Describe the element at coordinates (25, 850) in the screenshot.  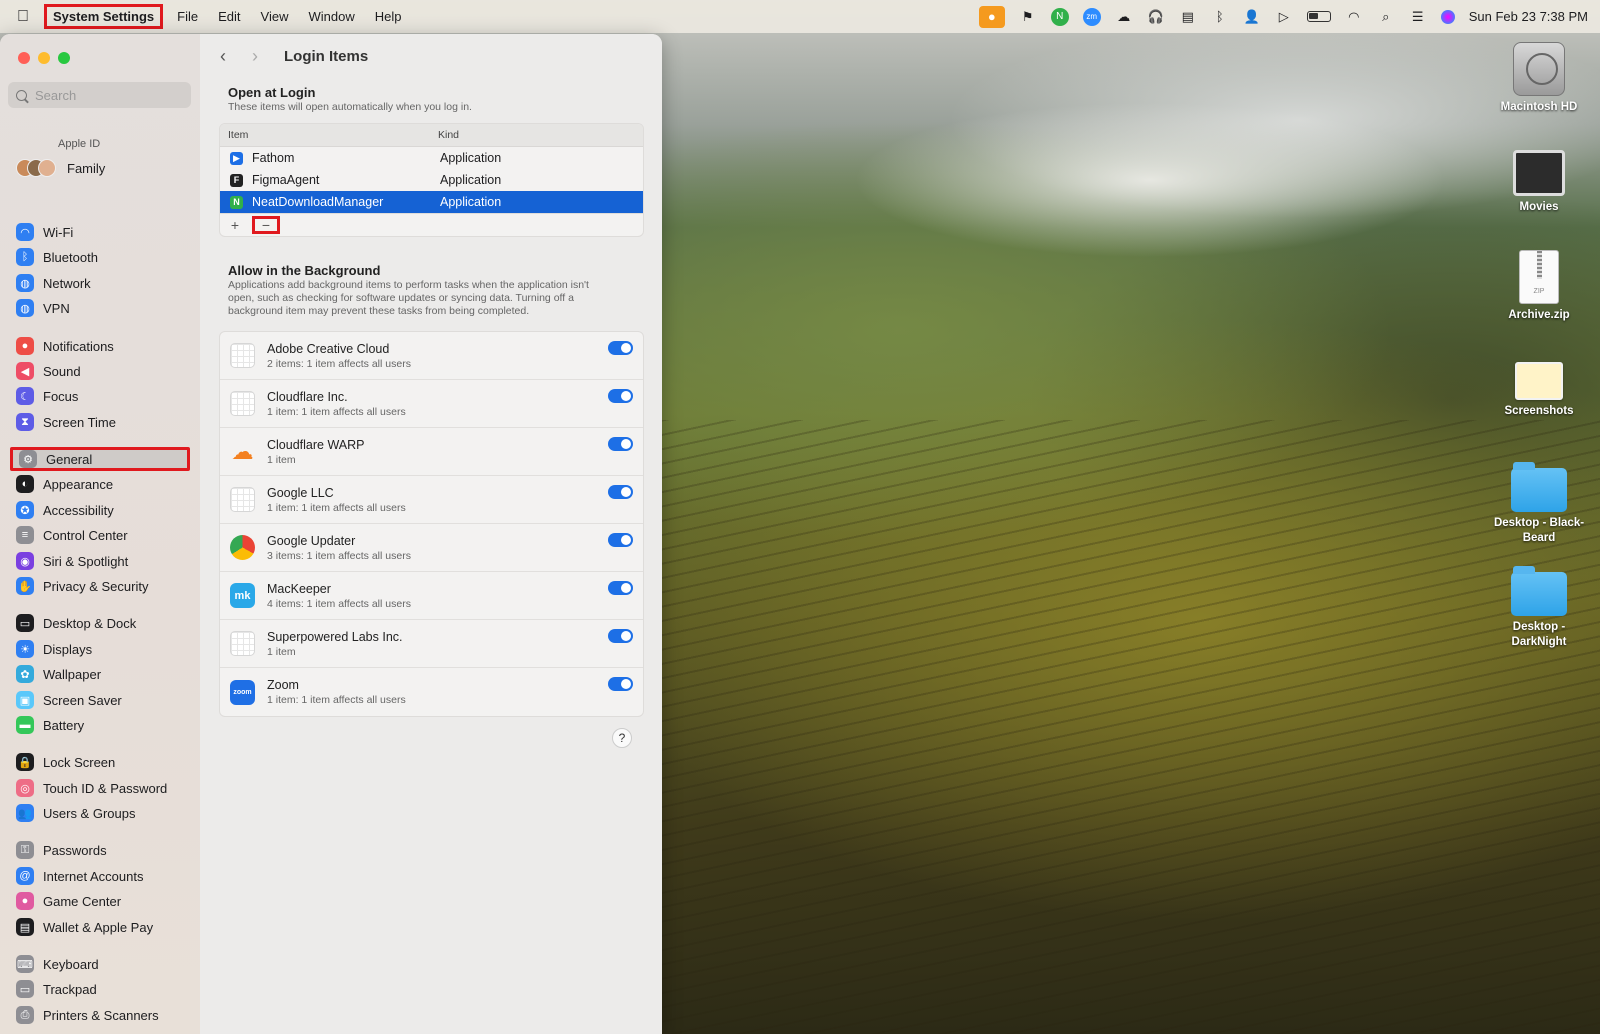
I see `key-icon: ⚿` at that location.